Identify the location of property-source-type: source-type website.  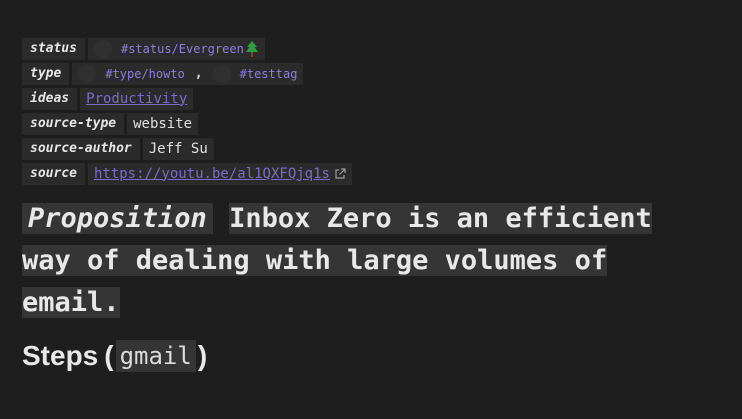
(187, 123).